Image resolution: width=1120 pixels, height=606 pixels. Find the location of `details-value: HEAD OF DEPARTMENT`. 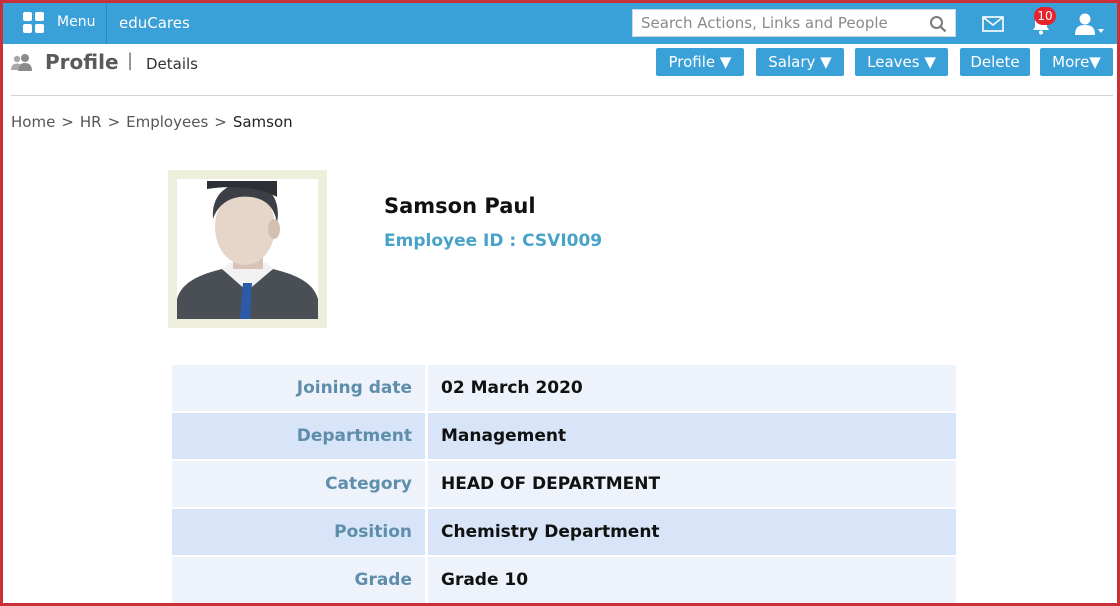

details-value: HEAD OF DEPARTMENT is located at coordinates (692, 484).